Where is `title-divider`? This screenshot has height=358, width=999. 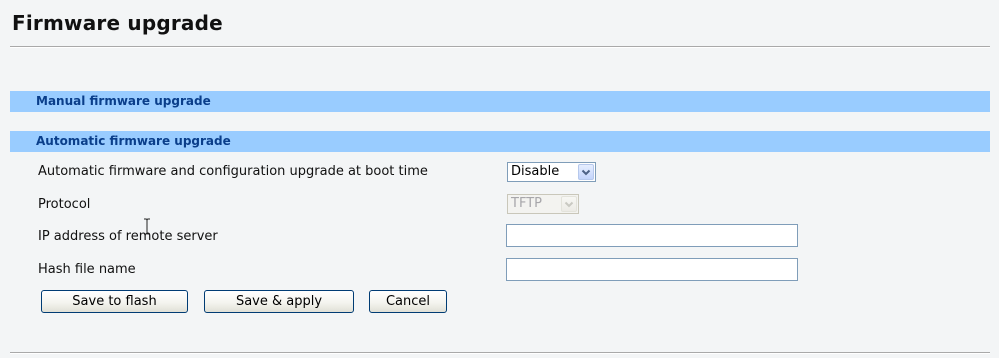
title-divider is located at coordinates (500, 47).